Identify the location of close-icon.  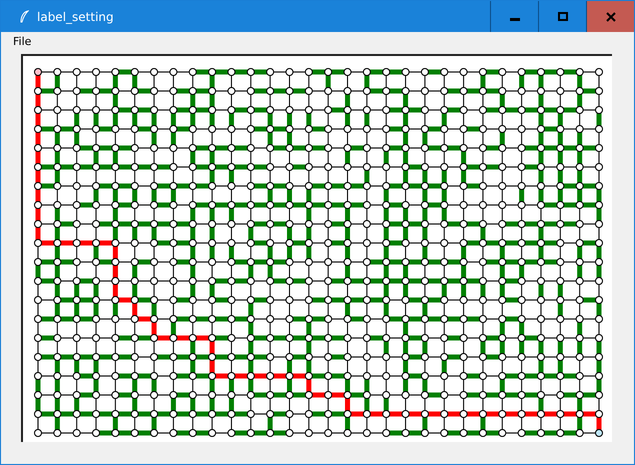
(611, 17).